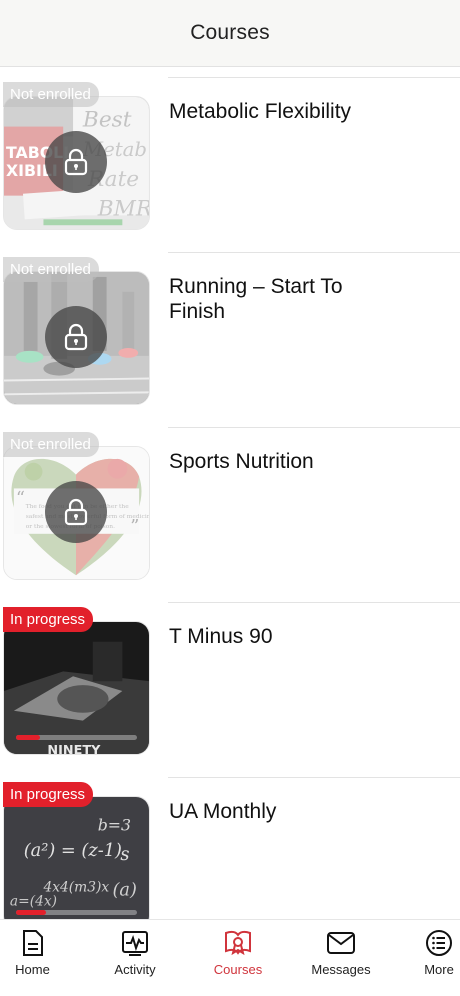  I want to click on svg-text: (a), so click(124, 891).